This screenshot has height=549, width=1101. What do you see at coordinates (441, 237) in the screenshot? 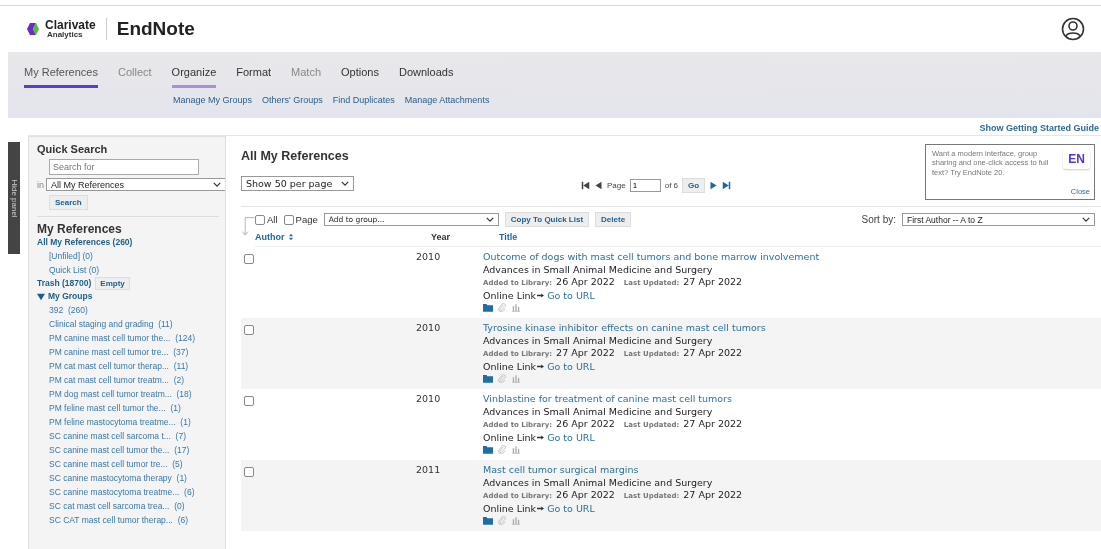
I see `column-header: Year` at bounding box center [441, 237].